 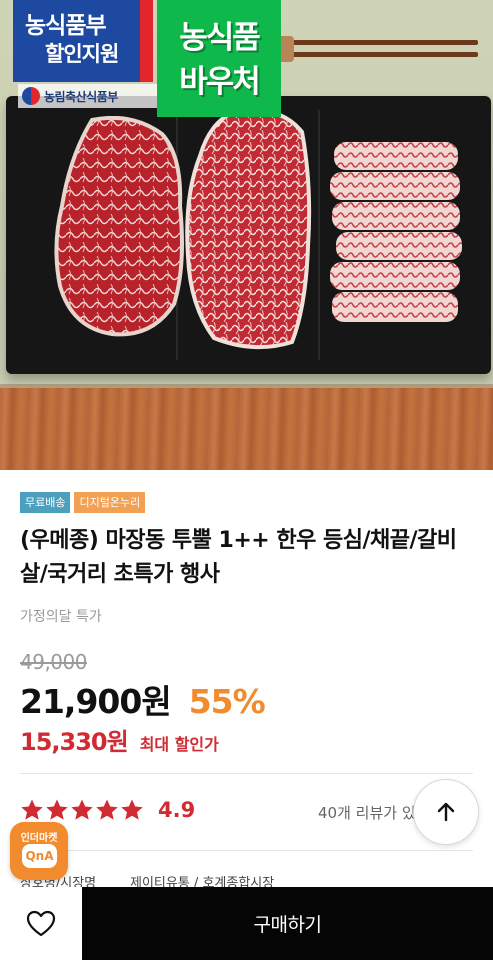 What do you see at coordinates (219, 58) in the screenshot?
I see `voucher-badge: 농식품 바우처` at bounding box center [219, 58].